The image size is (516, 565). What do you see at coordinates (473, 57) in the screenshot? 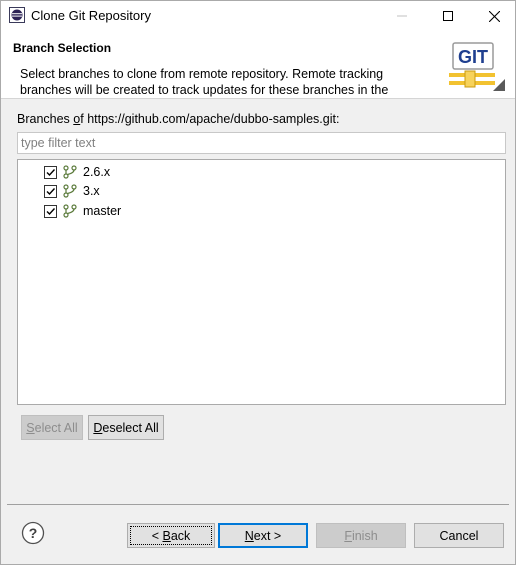
I see `svg-text: GIT` at bounding box center [473, 57].